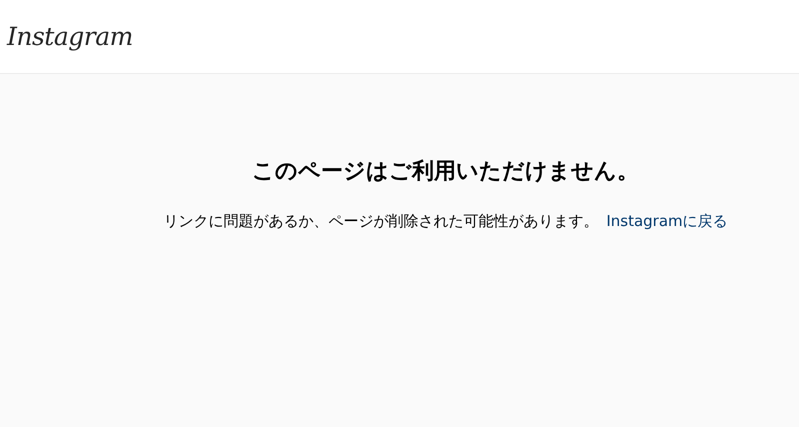 The height and width of the screenshot is (427, 799). Describe the element at coordinates (70, 36) in the screenshot. I see `instagram-logo: Instagram` at that location.